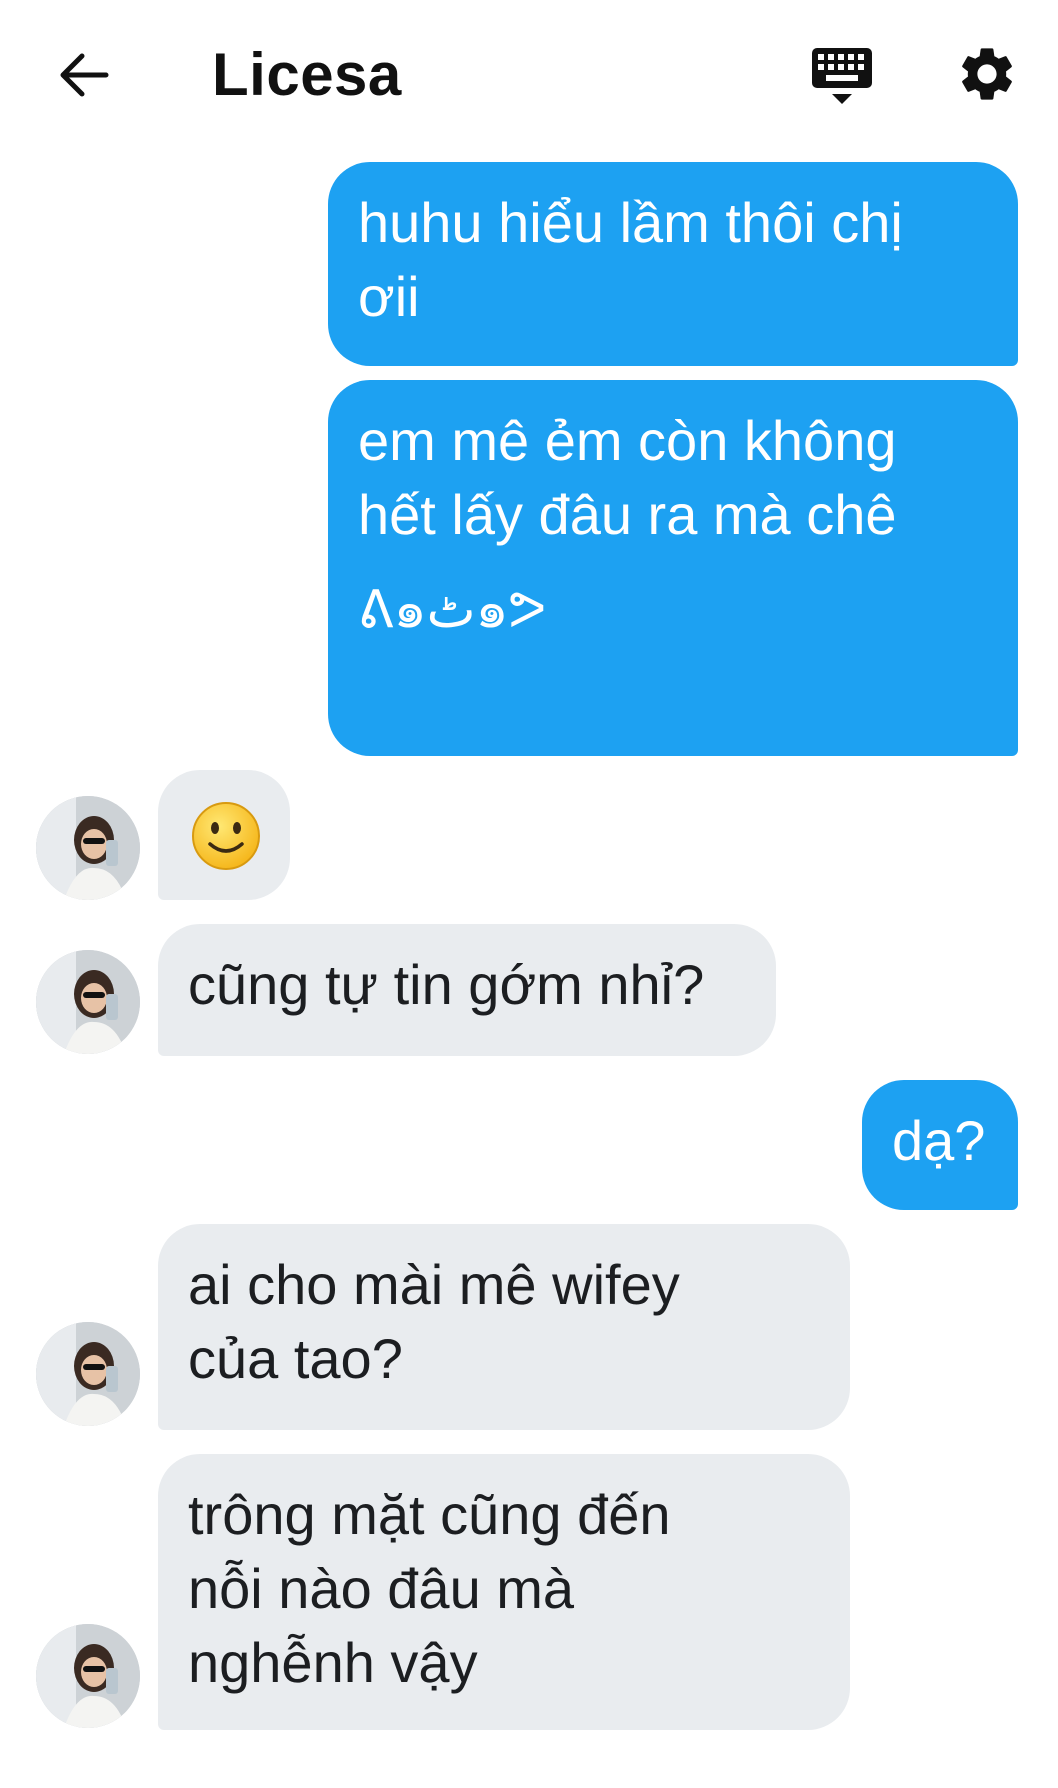 The height and width of the screenshot is (1788, 1058). I want to click on message-text: cũng tự tin gớm nhỉ?, so click(446, 984).